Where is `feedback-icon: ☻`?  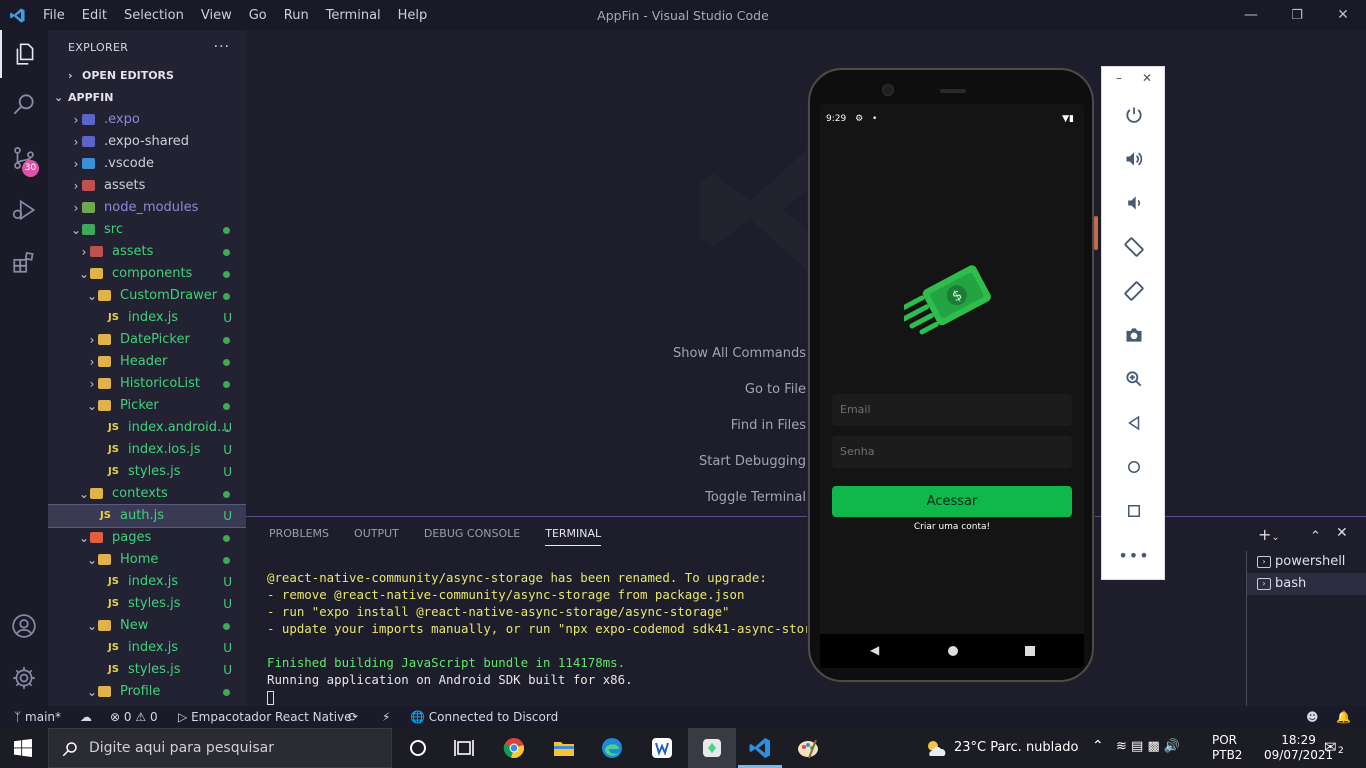 feedback-icon: ☻ is located at coordinates (1312, 717).